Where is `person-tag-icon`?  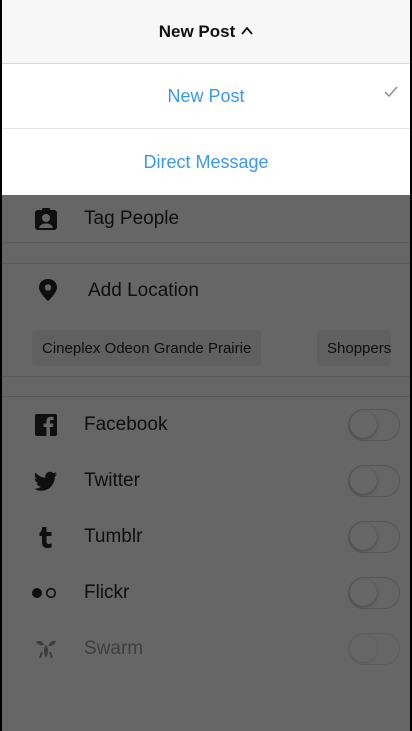
person-tag-icon is located at coordinates (46, 219).